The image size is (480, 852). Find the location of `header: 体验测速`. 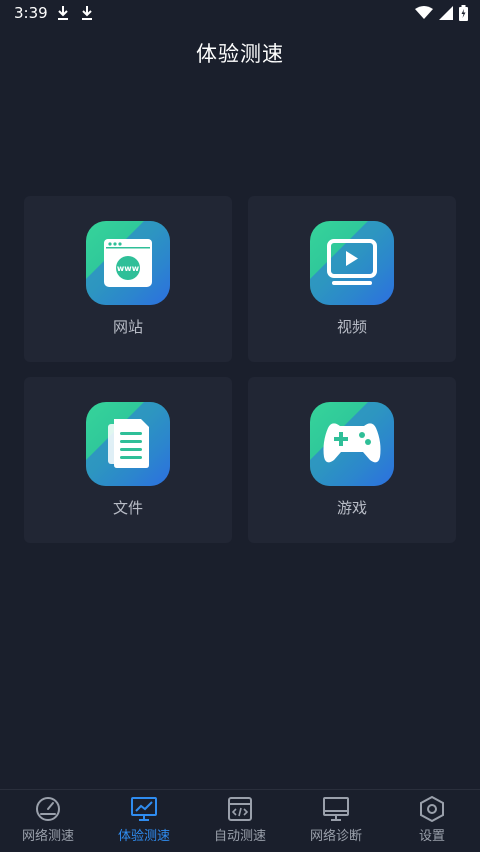

header: 体验测速 is located at coordinates (240, 53).